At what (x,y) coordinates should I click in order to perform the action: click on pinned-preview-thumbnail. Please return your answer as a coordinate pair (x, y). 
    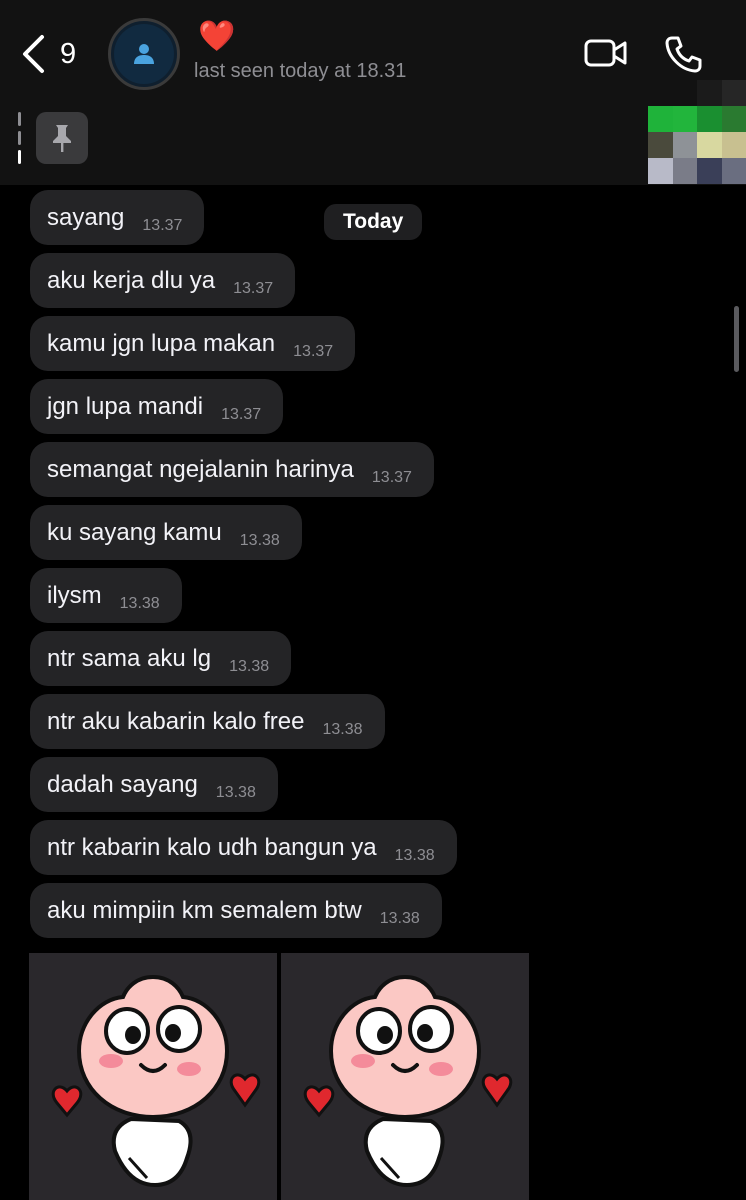
    Looking at the image, I should click on (697, 132).